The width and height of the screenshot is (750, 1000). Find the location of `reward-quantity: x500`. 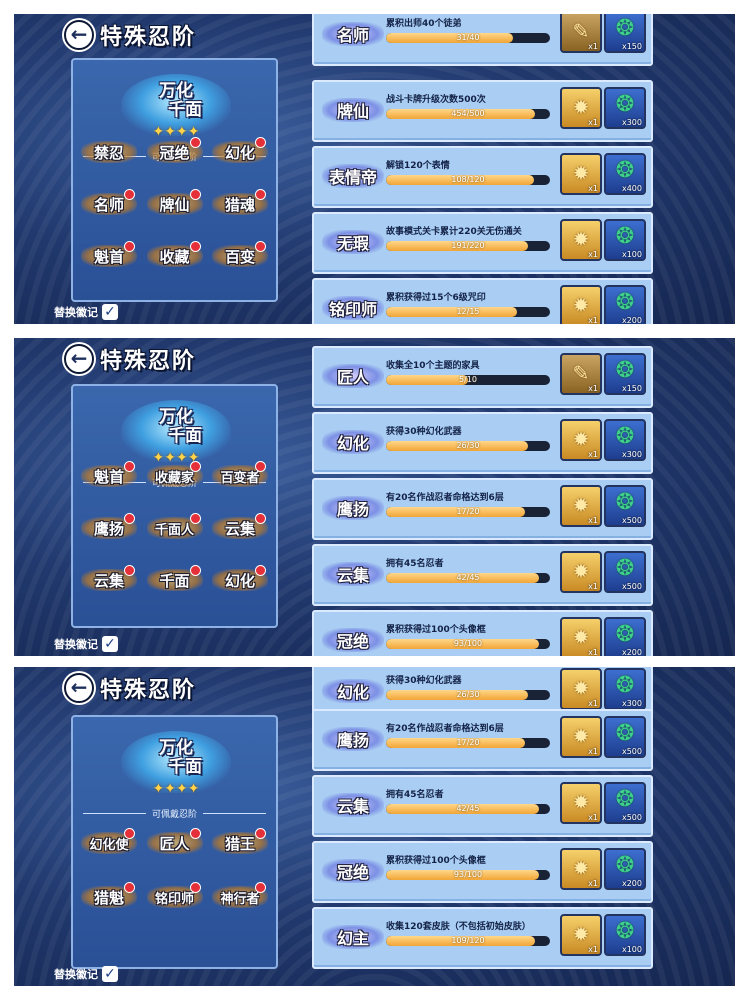

reward-quantity: x500 is located at coordinates (631, 586).